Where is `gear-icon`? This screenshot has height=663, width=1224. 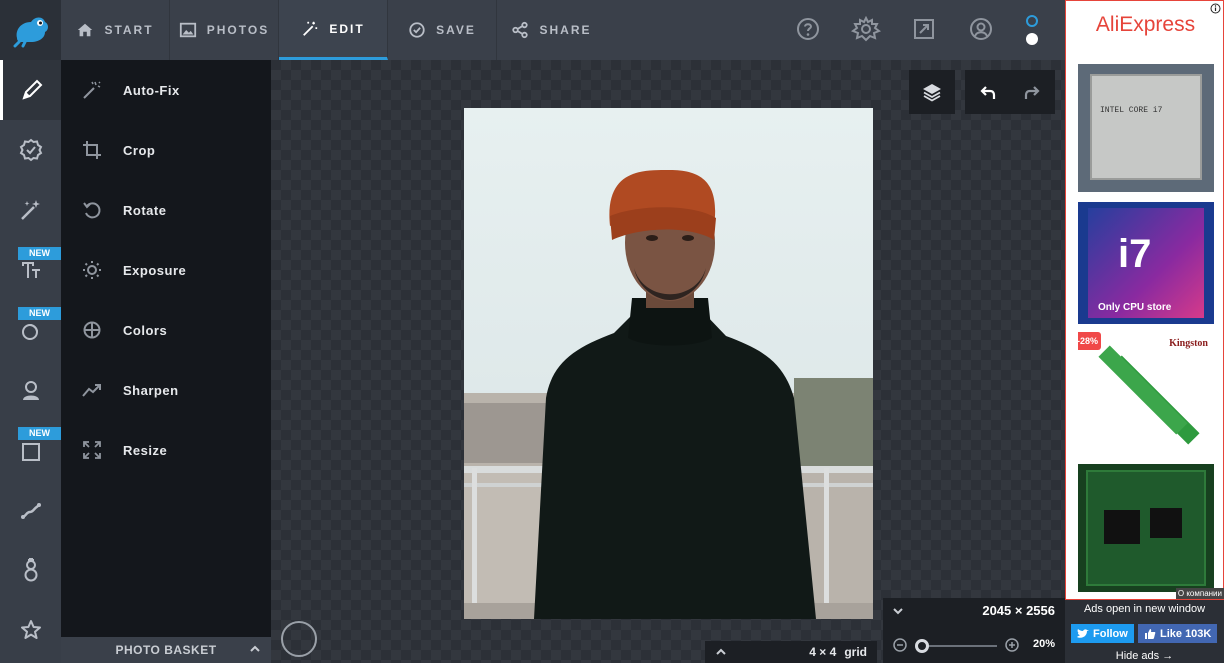
gear-icon is located at coordinates (866, 29).